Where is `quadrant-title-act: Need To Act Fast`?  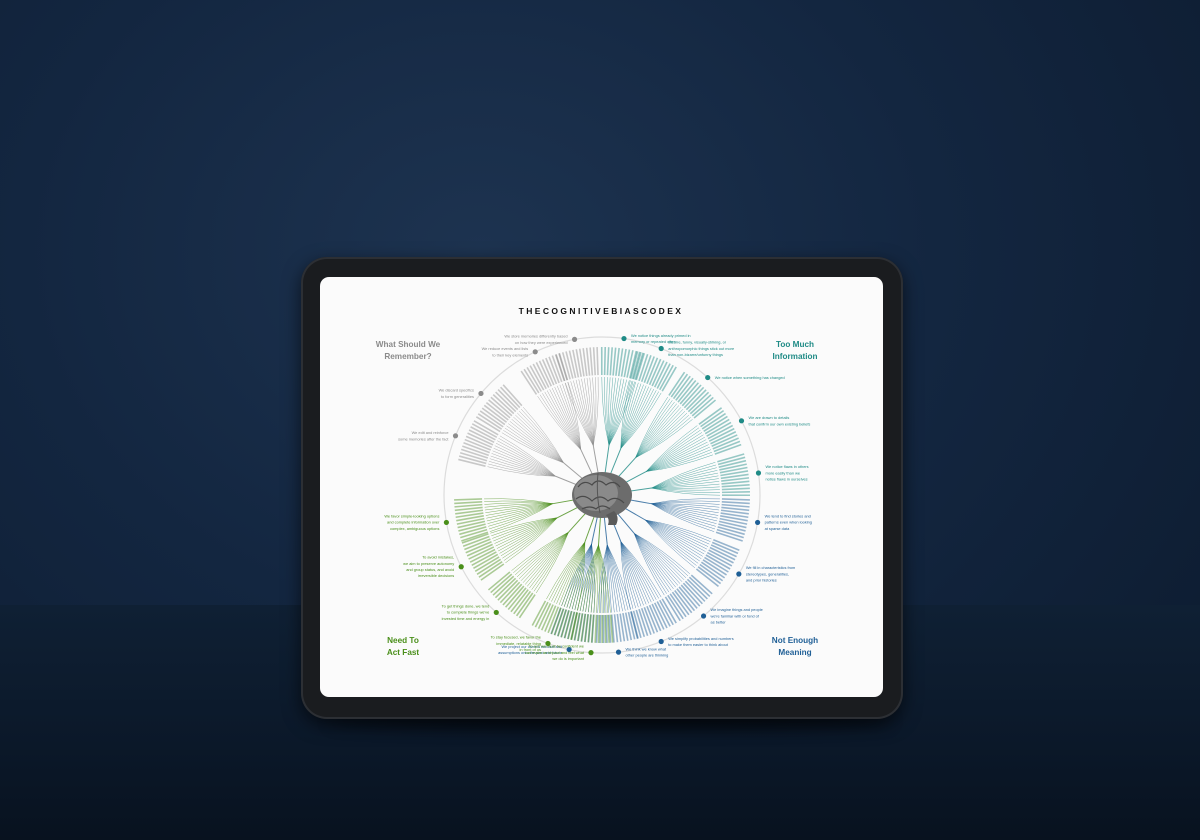
quadrant-title-act: Need To Act Fast is located at coordinates (403, 646).